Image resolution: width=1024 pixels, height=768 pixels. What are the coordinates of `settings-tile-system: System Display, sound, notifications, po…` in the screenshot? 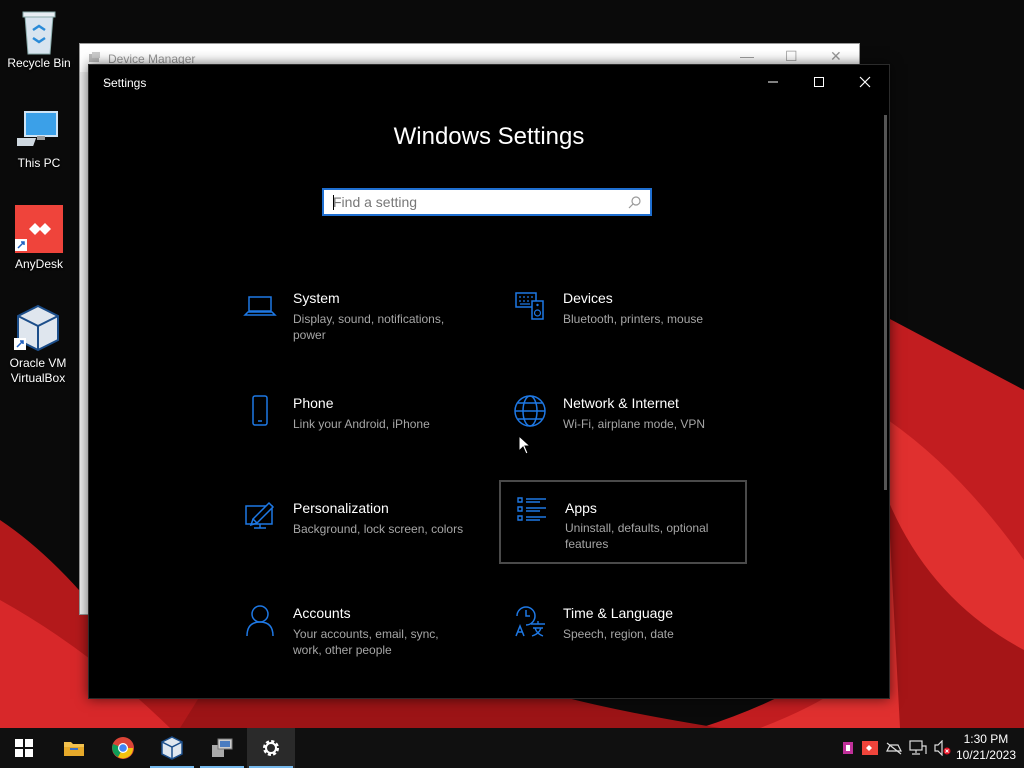 It's located at (353, 325).